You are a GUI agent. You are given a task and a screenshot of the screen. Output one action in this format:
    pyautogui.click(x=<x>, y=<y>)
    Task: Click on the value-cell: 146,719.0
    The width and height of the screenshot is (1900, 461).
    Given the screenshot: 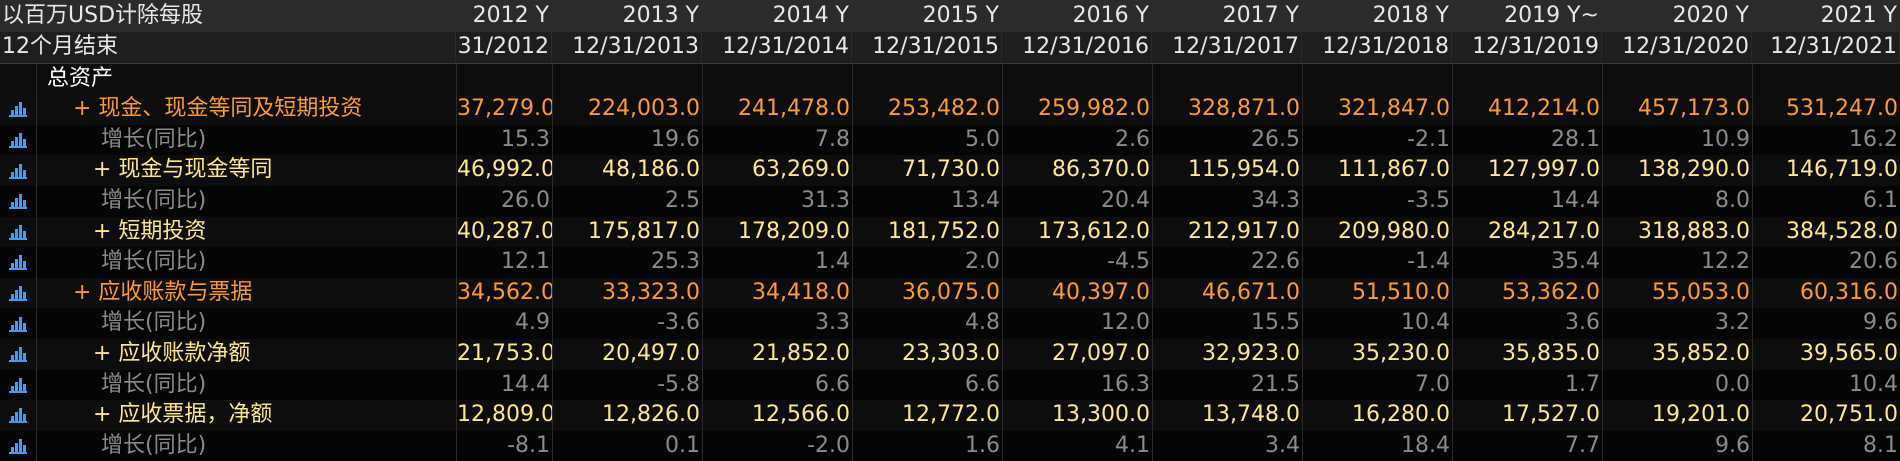 What is the action you would take?
    pyautogui.click(x=1826, y=170)
    